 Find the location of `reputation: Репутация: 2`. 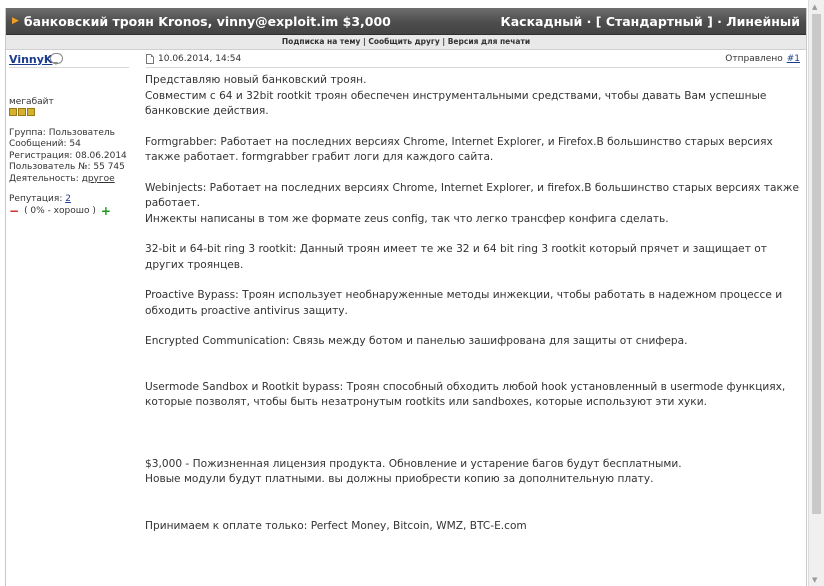

reputation: Репутация: 2 is located at coordinates (40, 199).